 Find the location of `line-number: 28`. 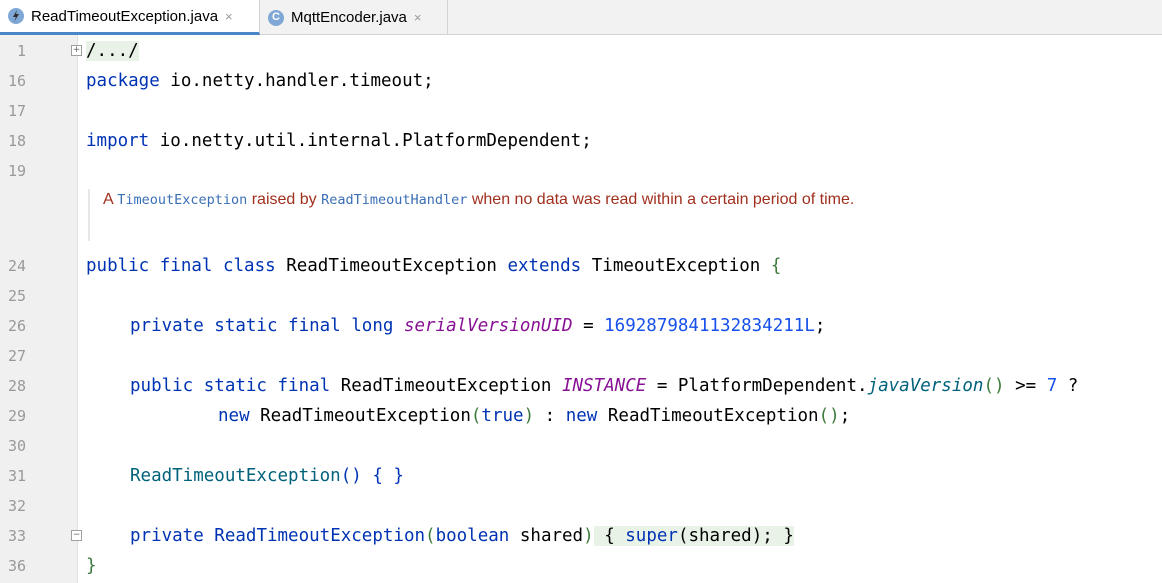

line-number: 28 is located at coordinates (16, 386).